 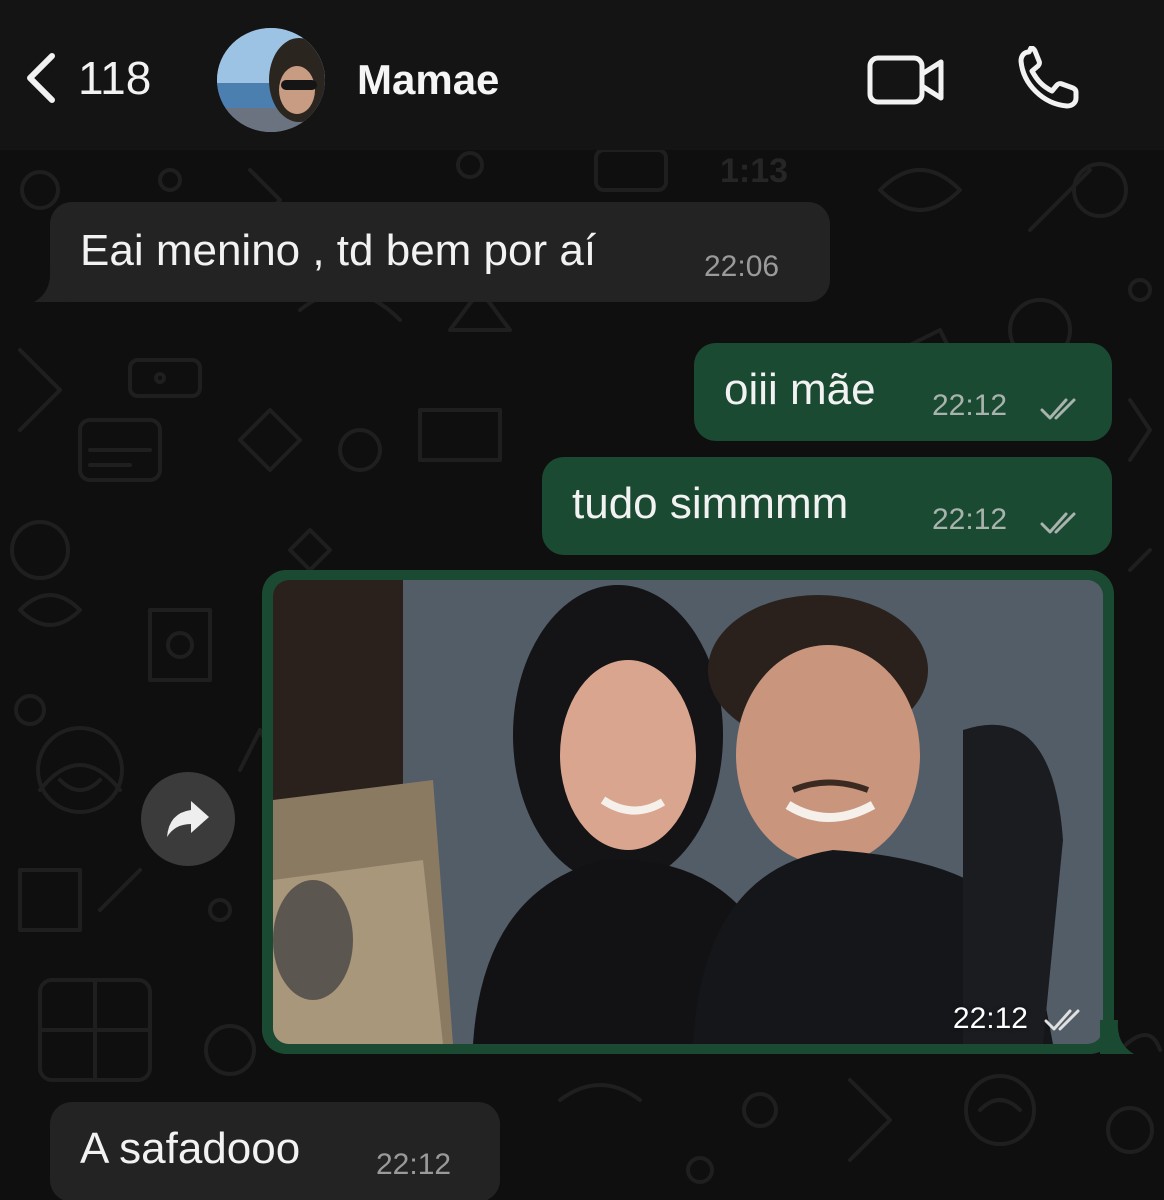 What do you see at coordinates (338, 250) in the screenshot?
I see `message-text: Eai menino , td bem por aí` at bounding box center [338, 250].